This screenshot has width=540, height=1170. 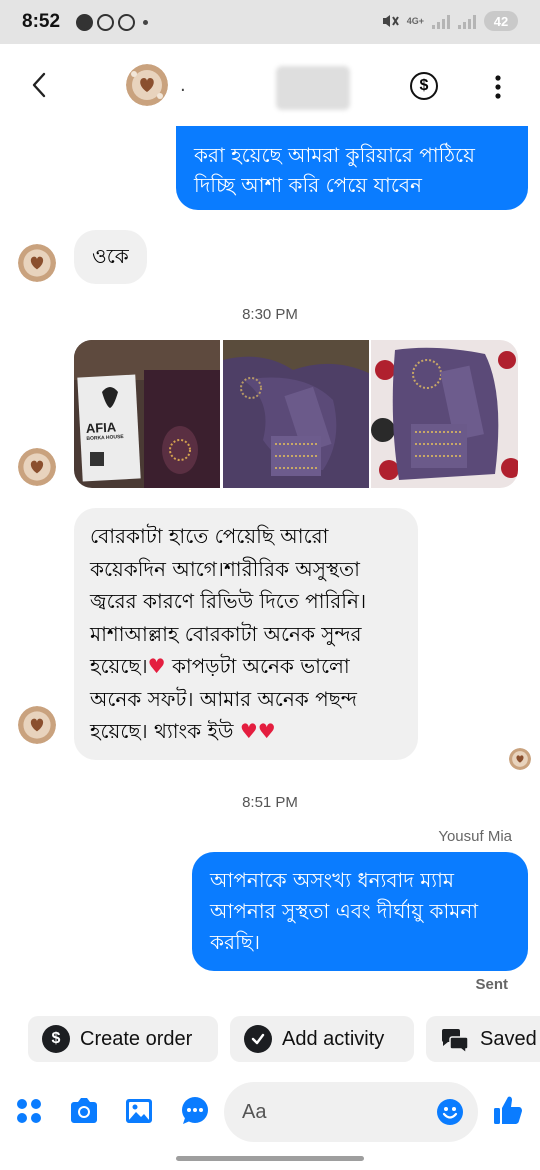 I want to click on camera-button, so click(x=83, y=1111).